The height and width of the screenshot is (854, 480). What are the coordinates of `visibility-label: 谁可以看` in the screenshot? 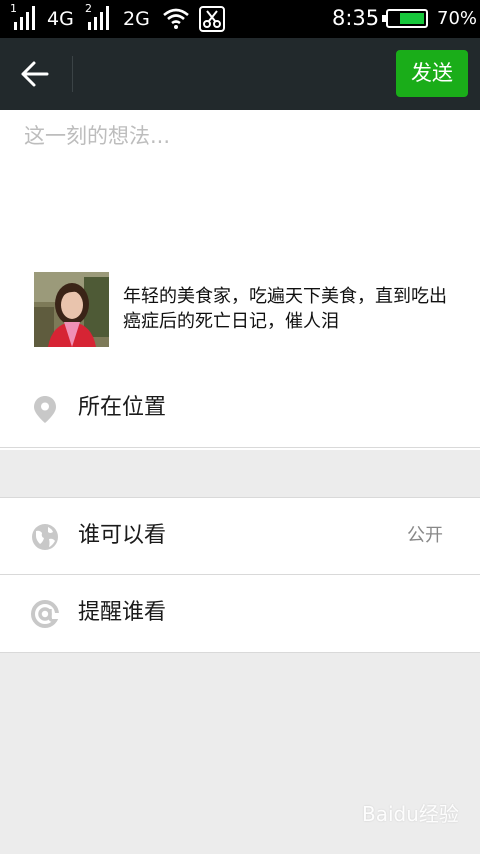 It's located at (122, 535).